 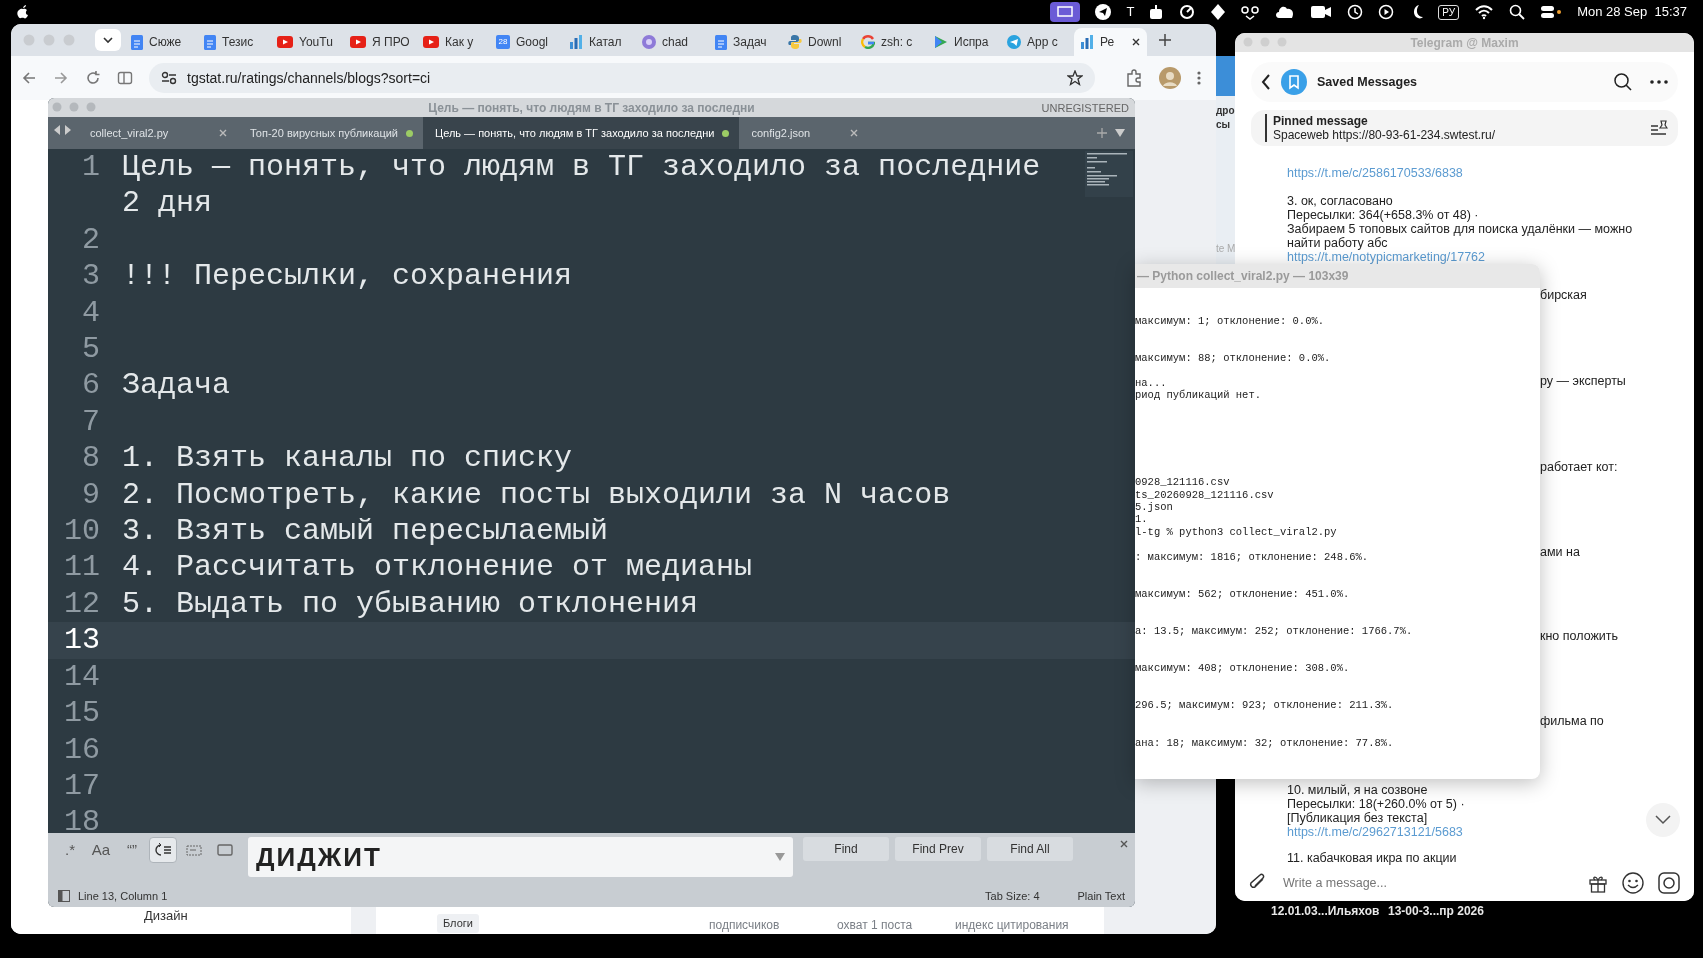 I want to click on history-icon, so click(x=1355, y=12).